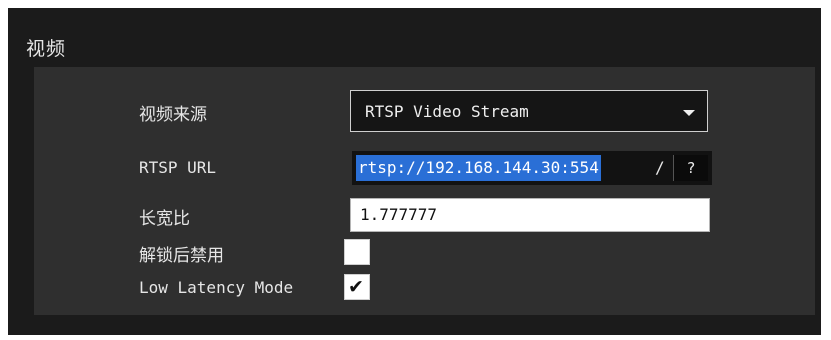 Image resolution: width=831 pixels, height=340 pixels. What do you see at coordinates (178, 167) in the screenshot?
I see `rtsp-url-label: RTSP URL` at bounding box center [178, 167].